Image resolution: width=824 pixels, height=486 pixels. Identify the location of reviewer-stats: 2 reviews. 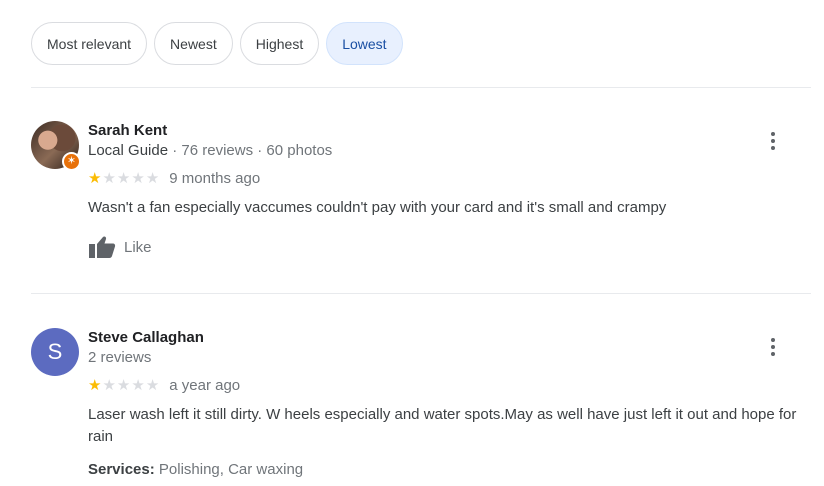
(120, 357).